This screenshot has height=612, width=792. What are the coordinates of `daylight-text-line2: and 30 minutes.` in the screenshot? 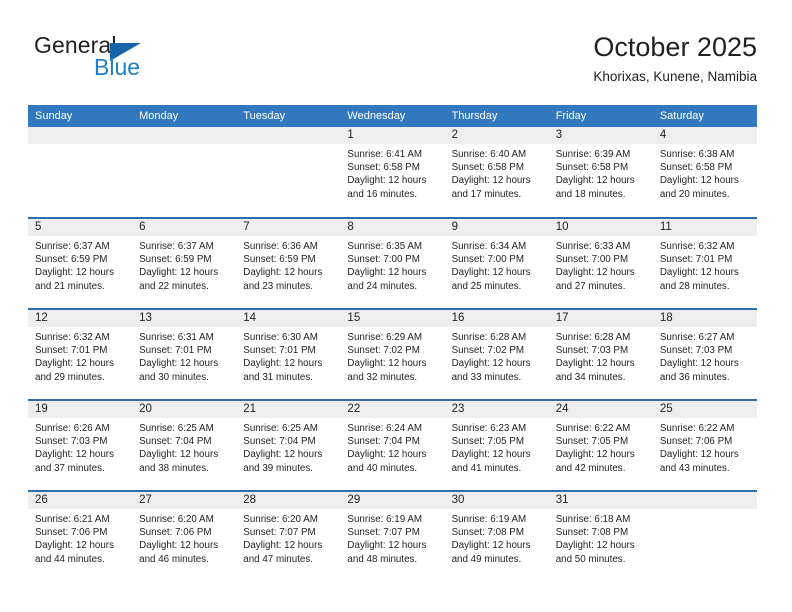 It's located at (174, 377).